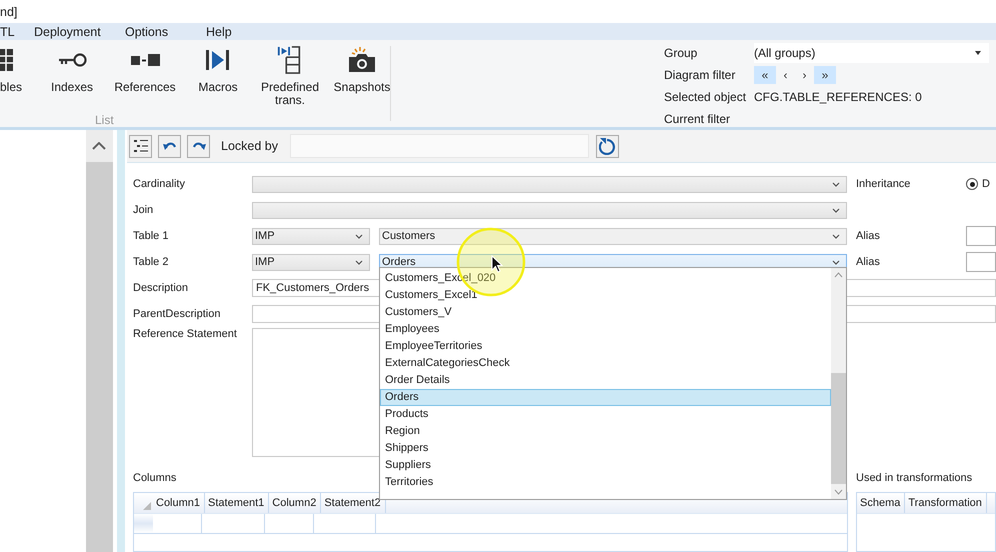  I want to click on menu-item: Options, so click(165, 31).